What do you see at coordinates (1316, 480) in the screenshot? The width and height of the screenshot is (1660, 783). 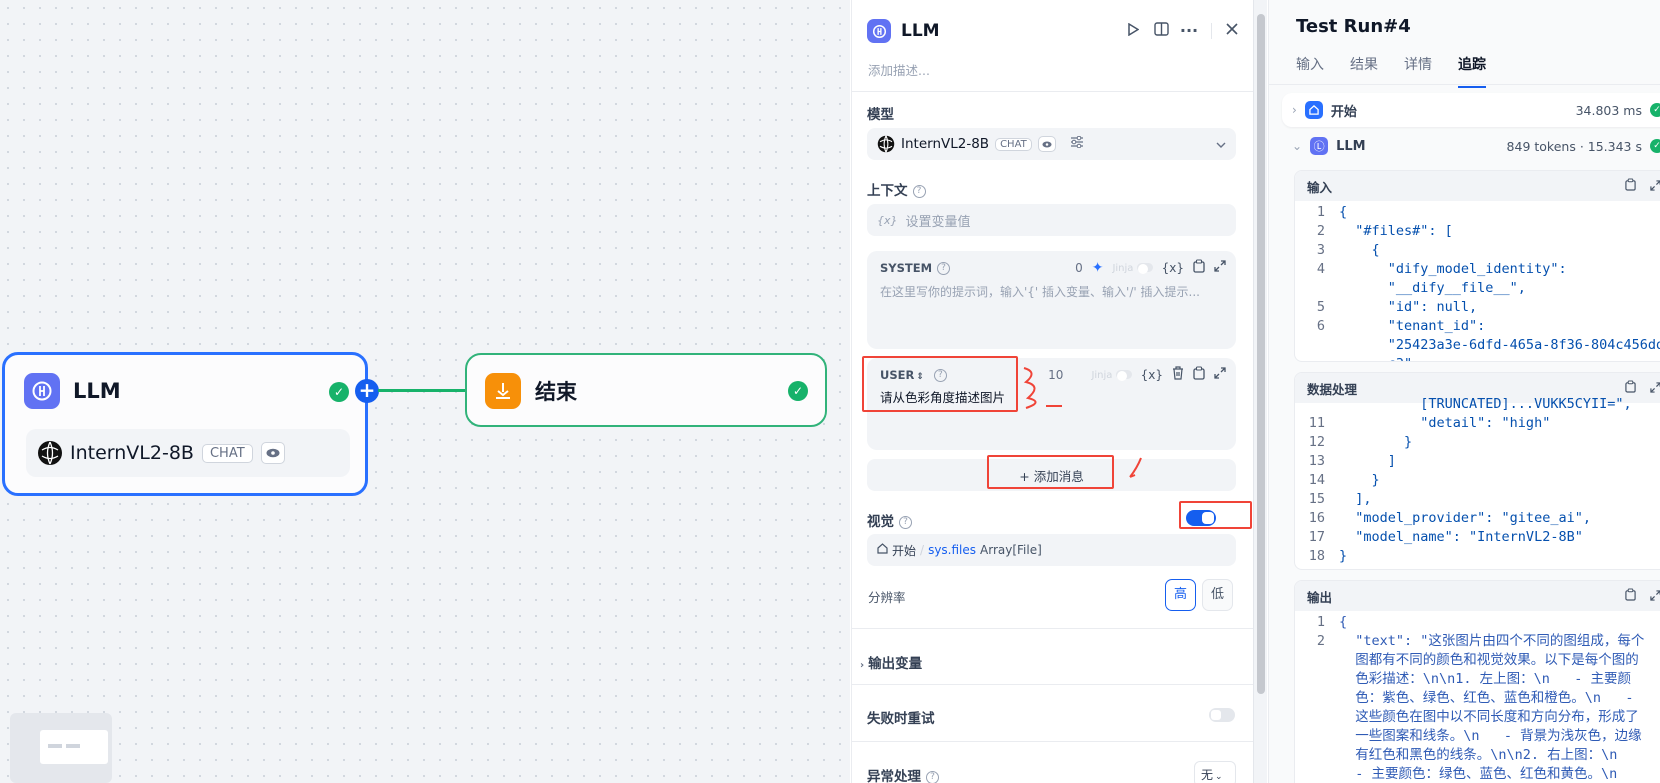 I see `line-number: 14` at bounding box center [1316, 480].